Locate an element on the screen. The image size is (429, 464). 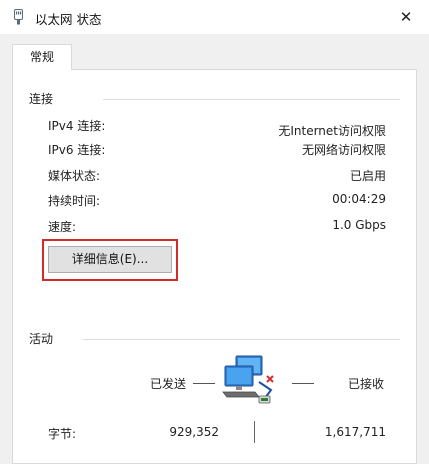
activity-divider is located at coordinates (241, 339).